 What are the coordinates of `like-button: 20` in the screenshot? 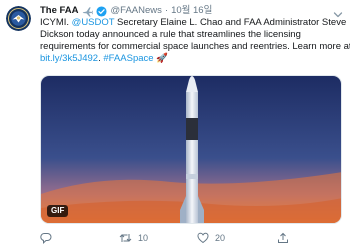 It's located at (211, 238).